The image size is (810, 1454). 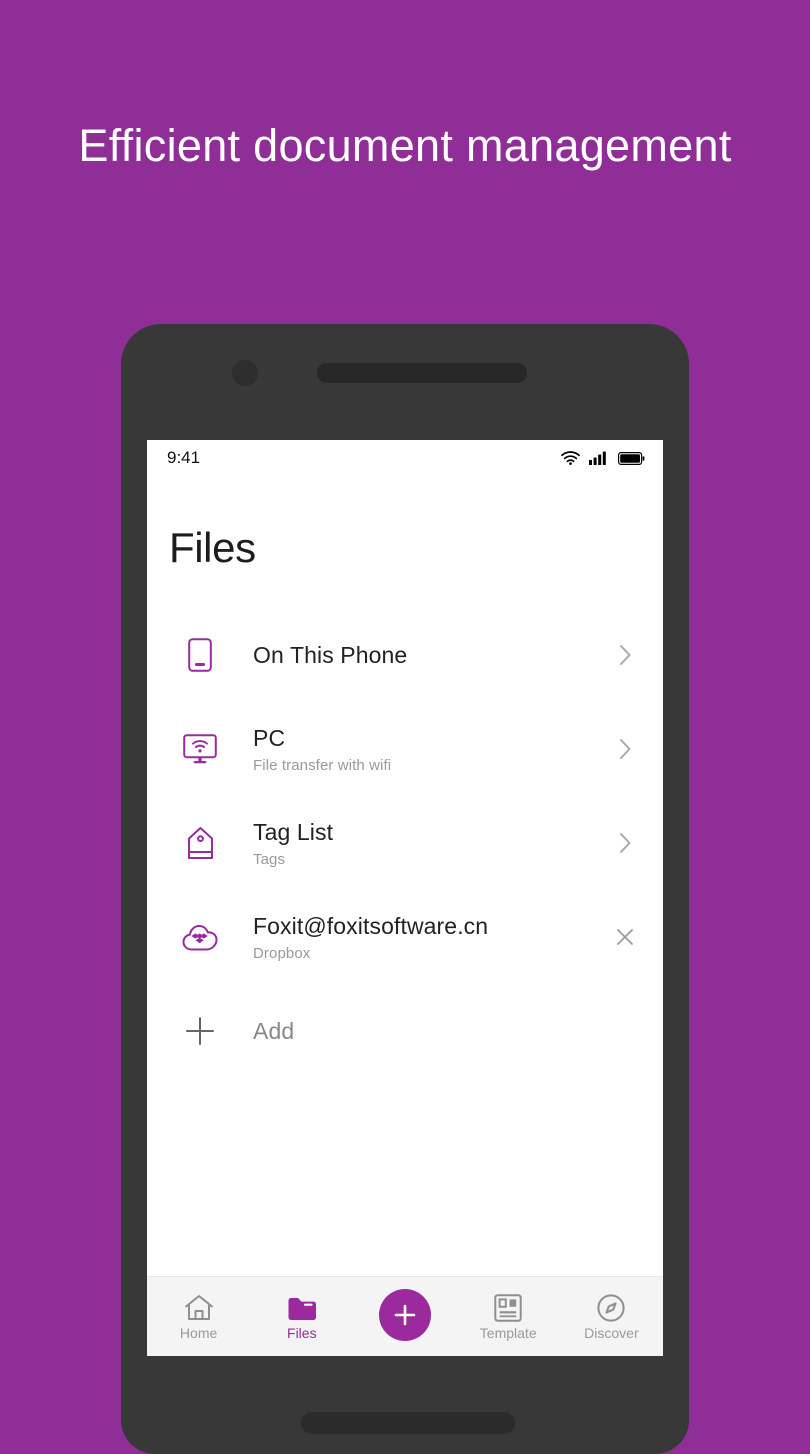 I want to click on nav-item-files: Files, so click(x=301, y=1316).